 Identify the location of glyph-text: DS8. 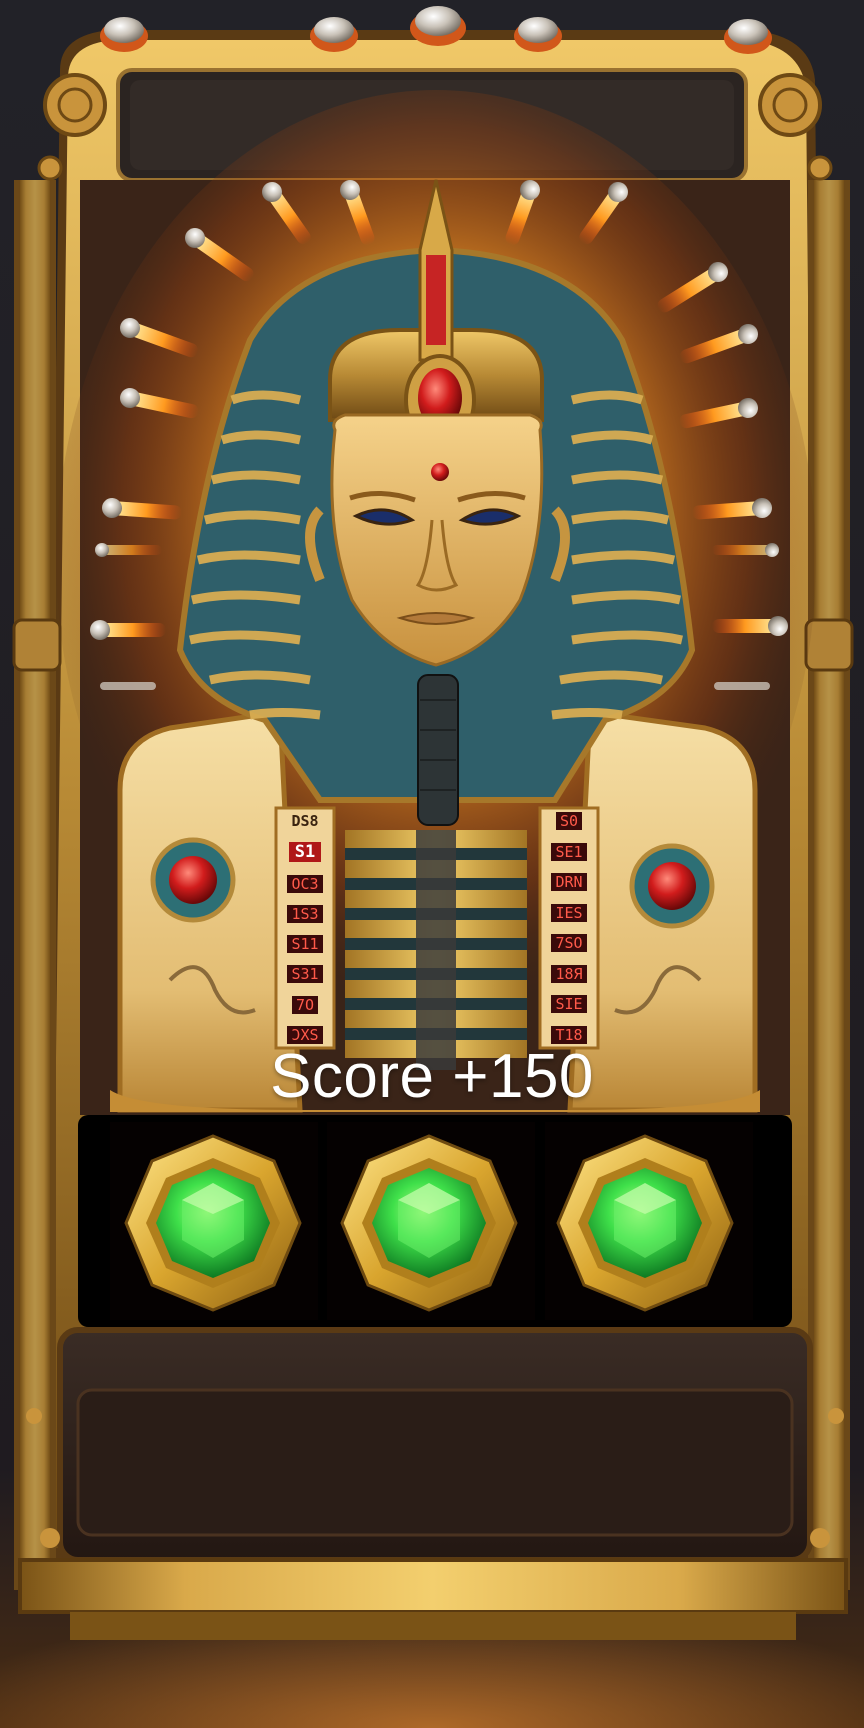
(305, 821).